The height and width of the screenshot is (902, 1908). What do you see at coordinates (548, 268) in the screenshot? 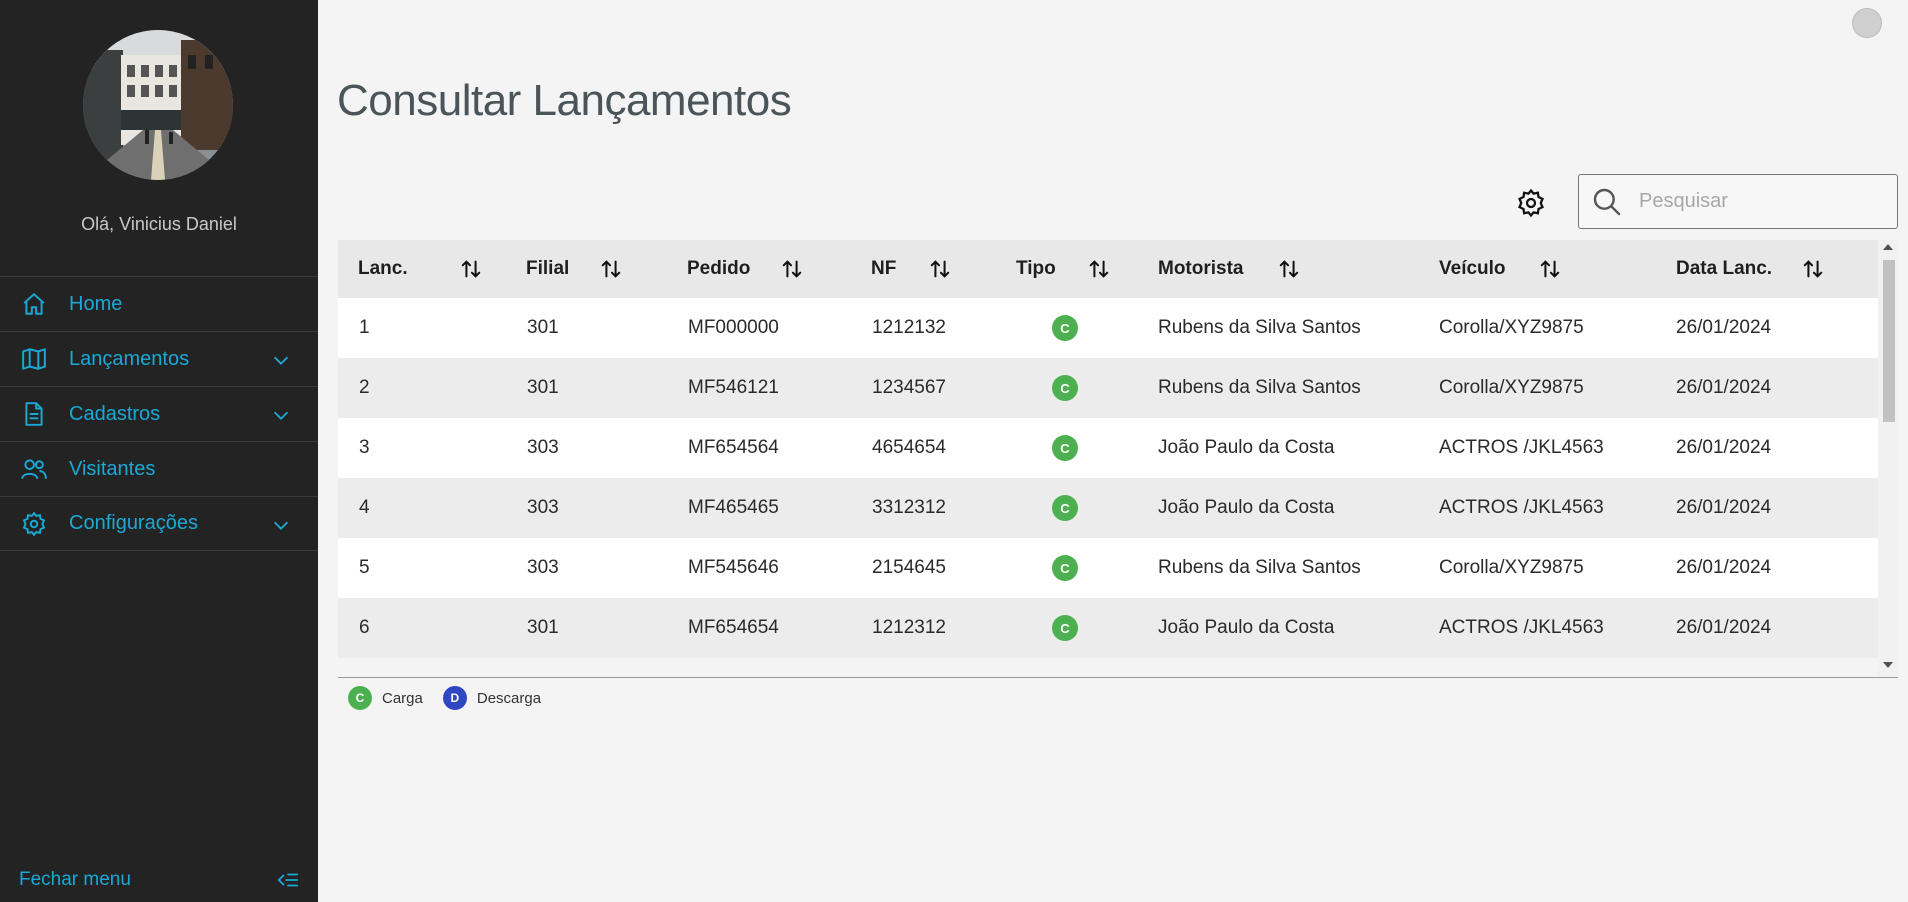
I see `column-header-label: Filial` at bounding box center [548, 268].